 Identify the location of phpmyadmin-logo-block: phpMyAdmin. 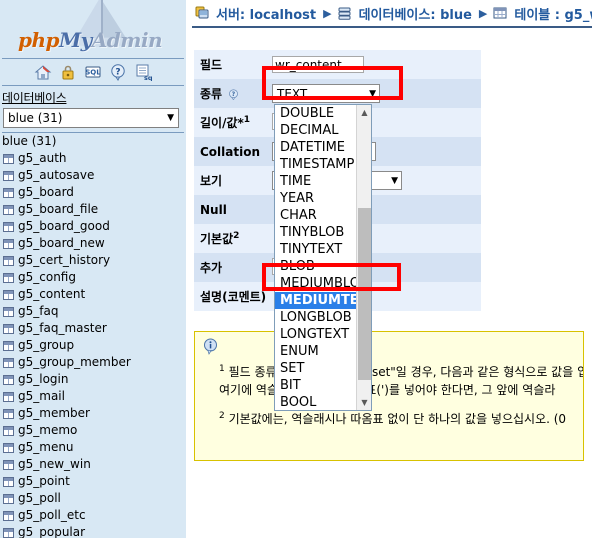
(93, 29).